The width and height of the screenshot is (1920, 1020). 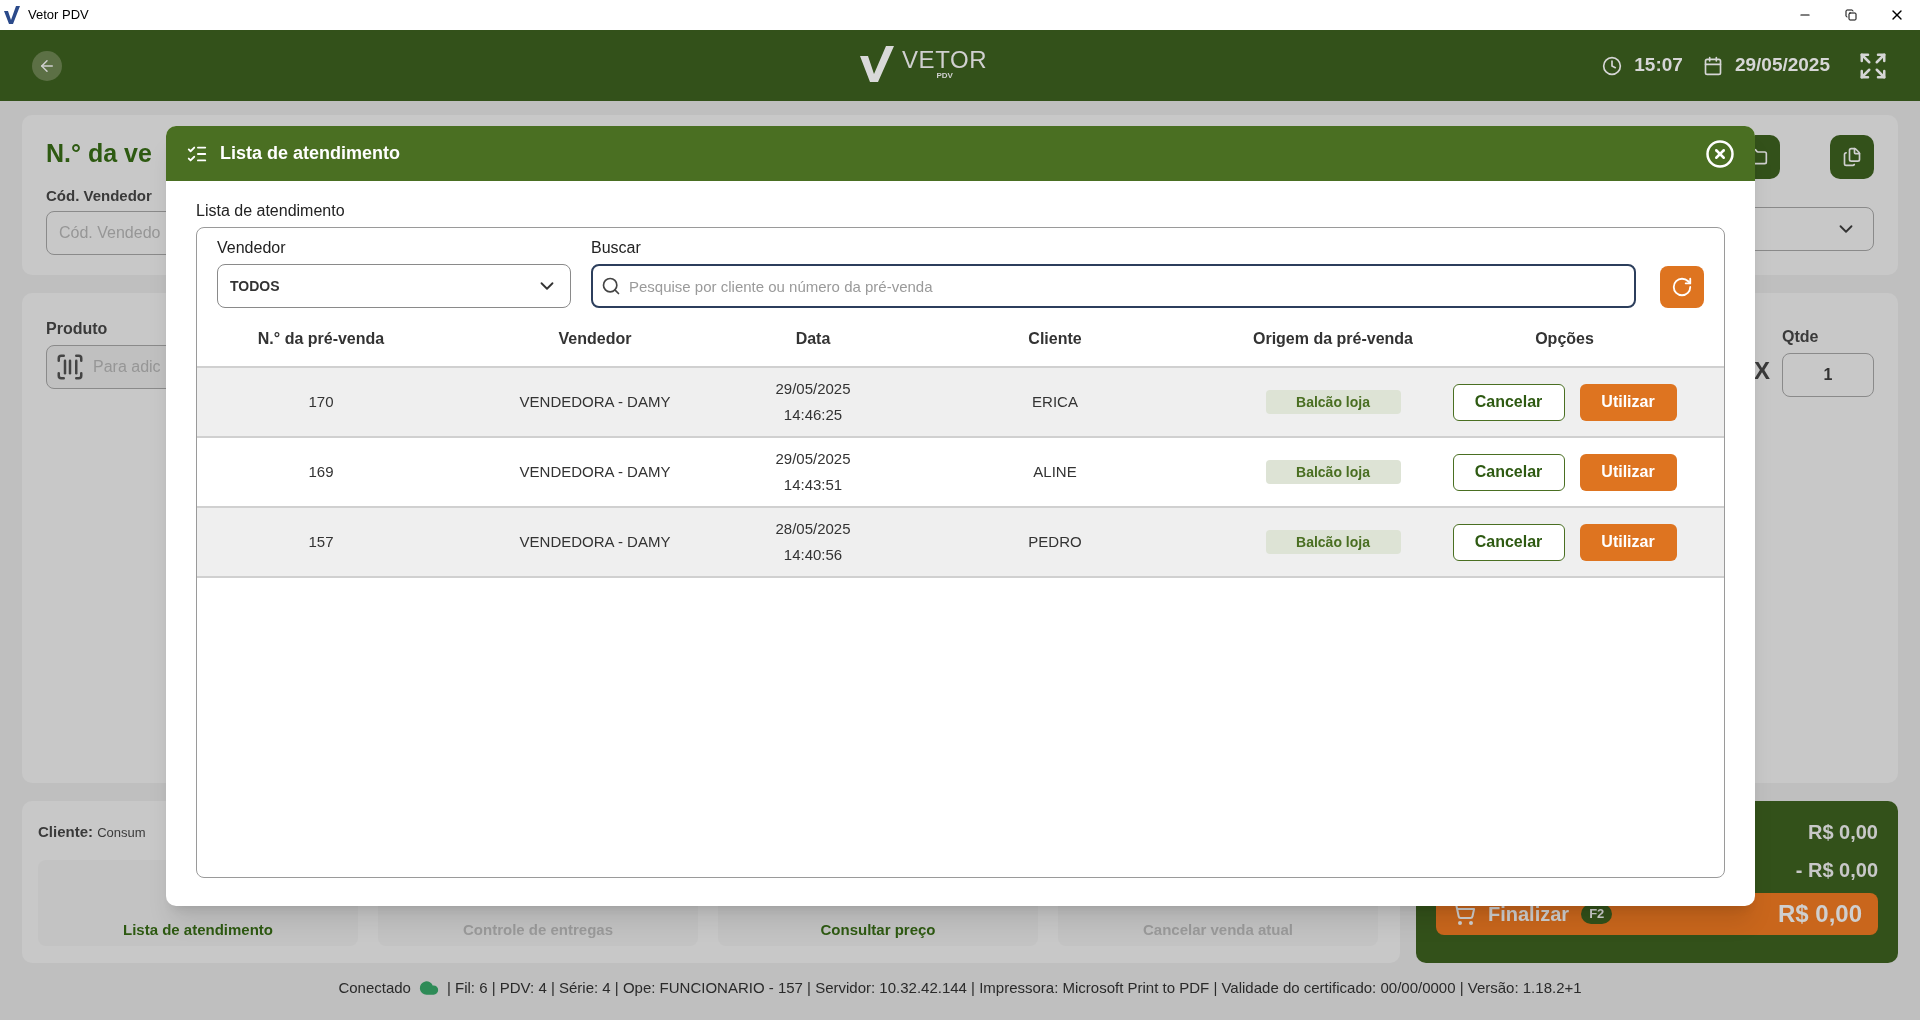 What do you see at coordinates (1842, 832) in the screenshot?
I see `subtotal-value: R$ 0,00` at bounding box center [1842, 832].